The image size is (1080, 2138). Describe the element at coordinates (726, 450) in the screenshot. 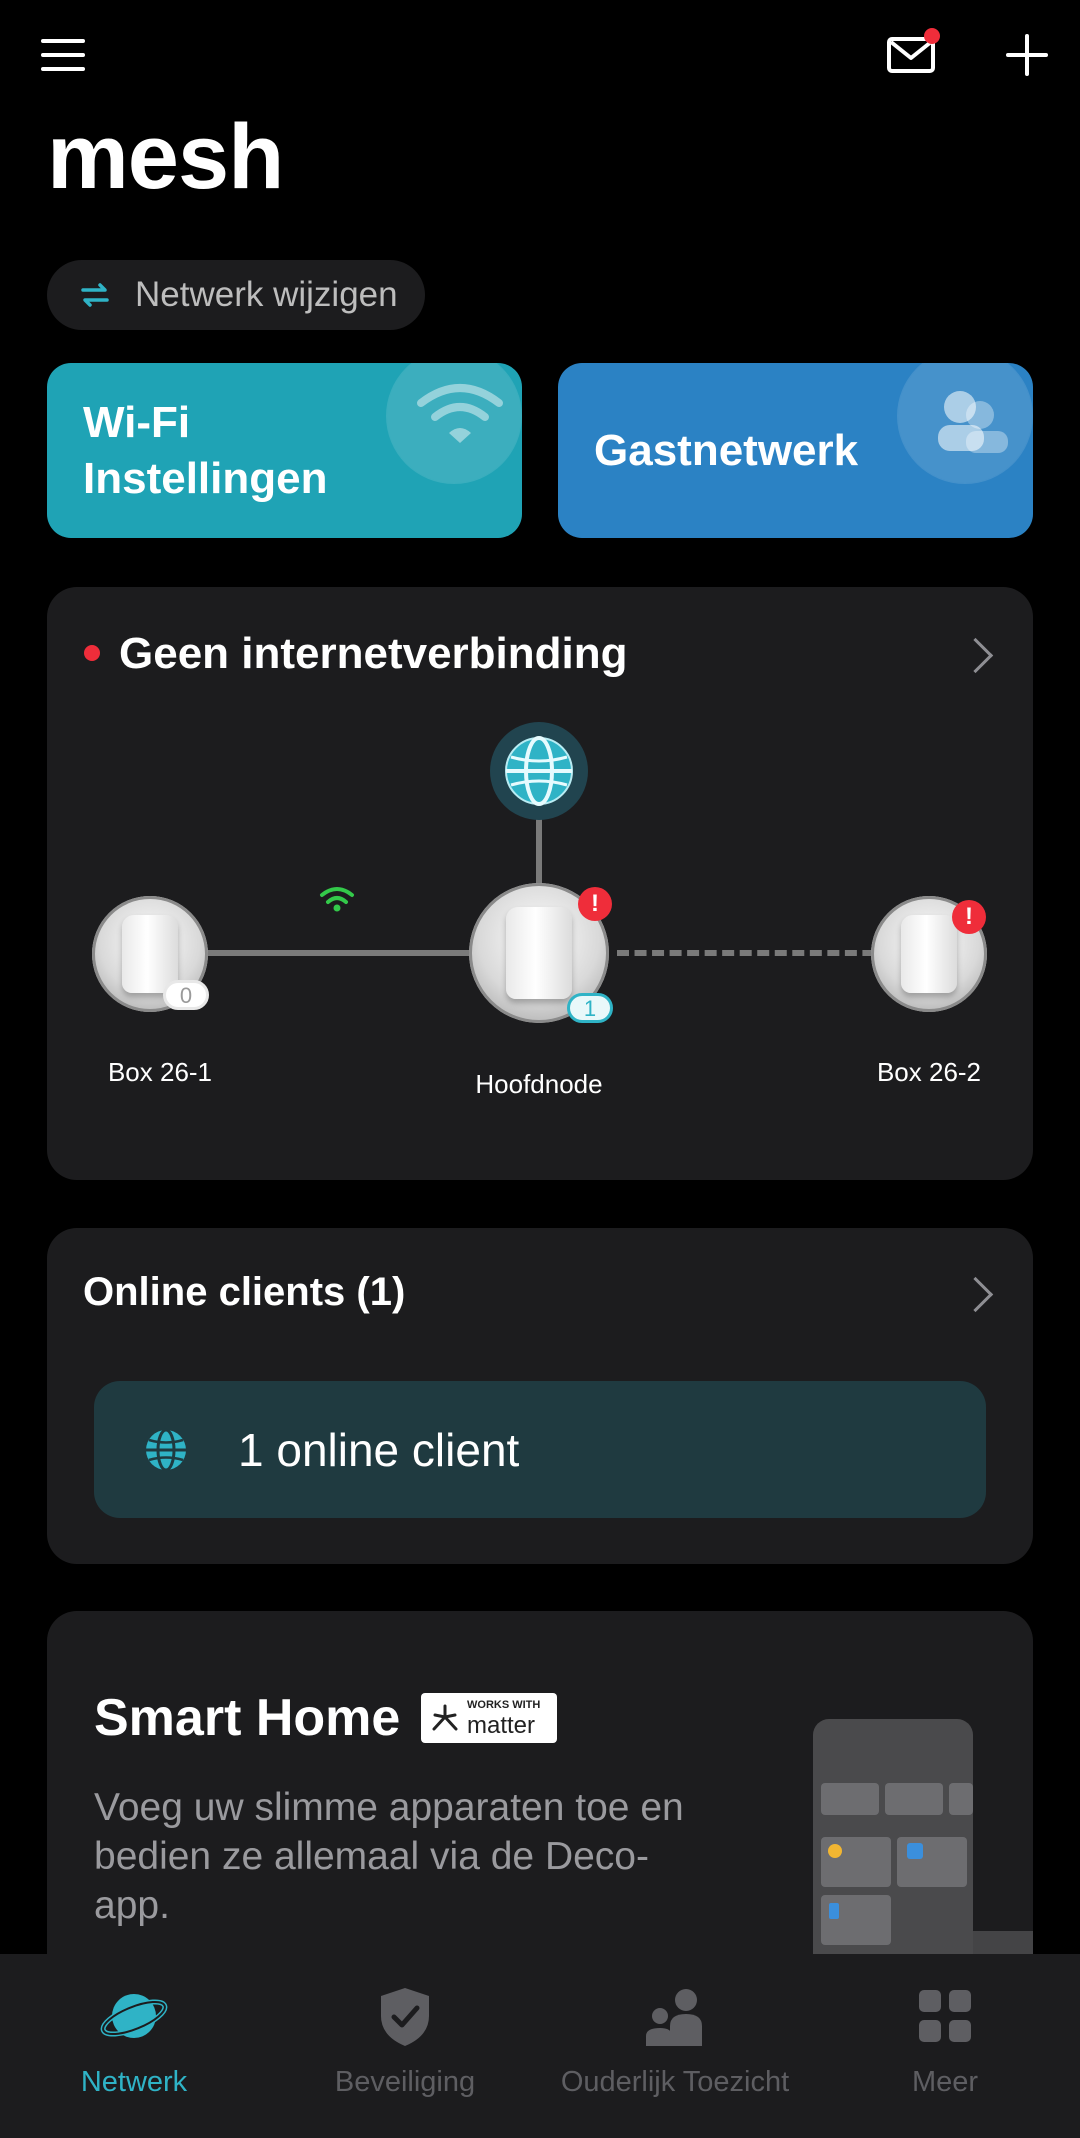

I see `guest-tile-label: Gastnetwerk` at that location.